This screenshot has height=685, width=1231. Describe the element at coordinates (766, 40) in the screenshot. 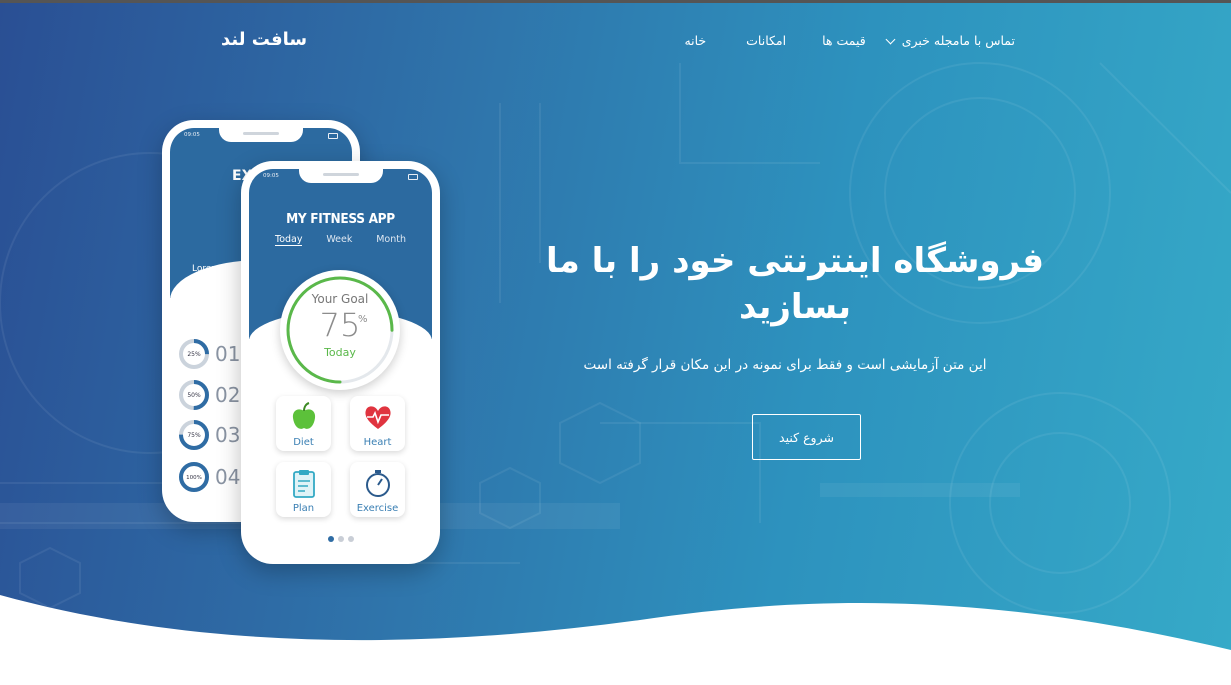

I see `nav-item-features: امکانات` at that location.